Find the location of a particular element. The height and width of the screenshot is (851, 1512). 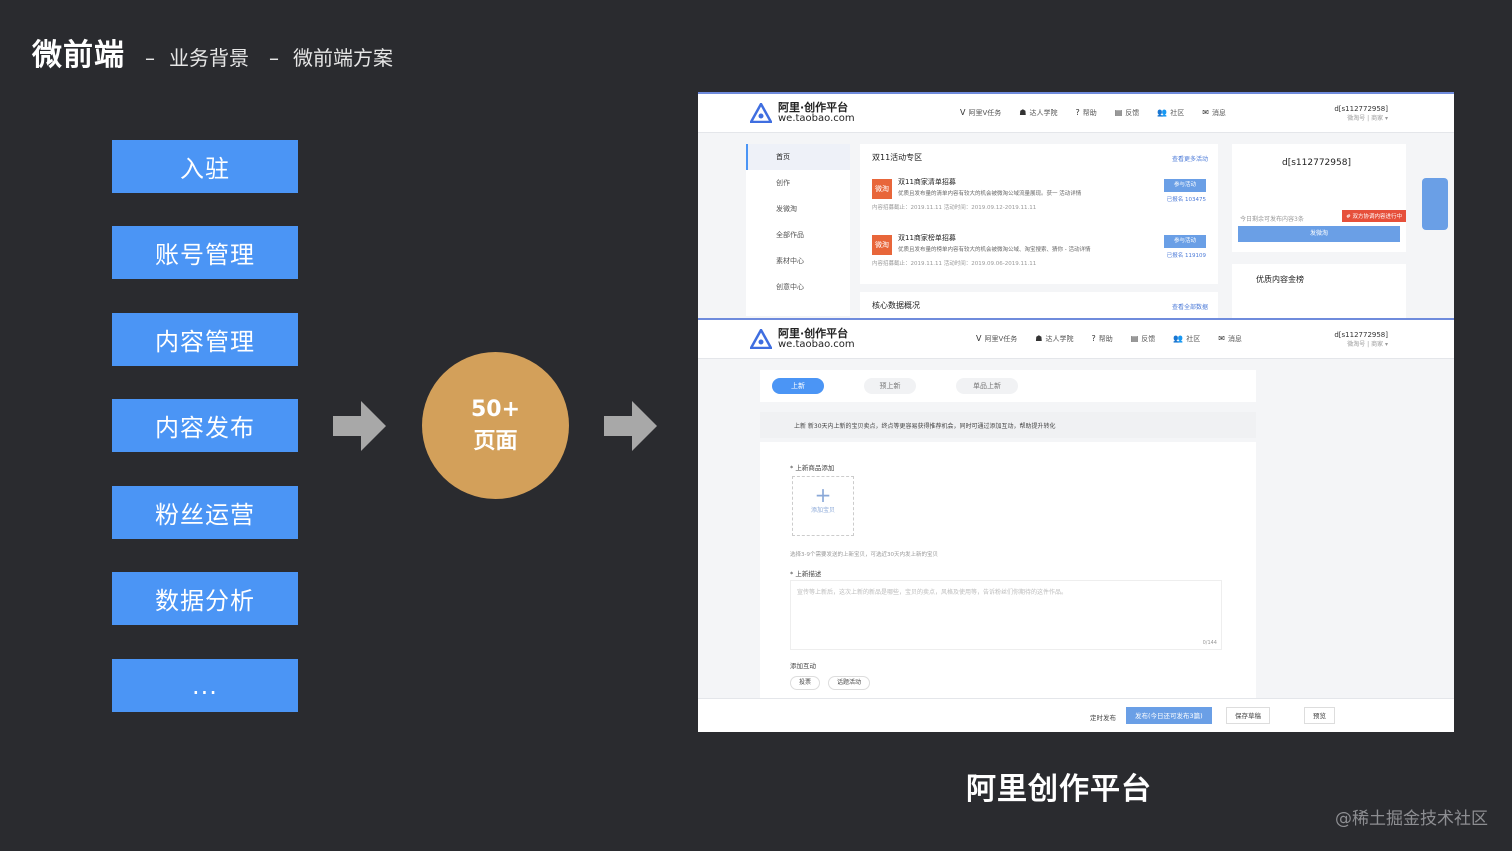

activity-title: 双11活动专区 is located at coordinates (897, 157).